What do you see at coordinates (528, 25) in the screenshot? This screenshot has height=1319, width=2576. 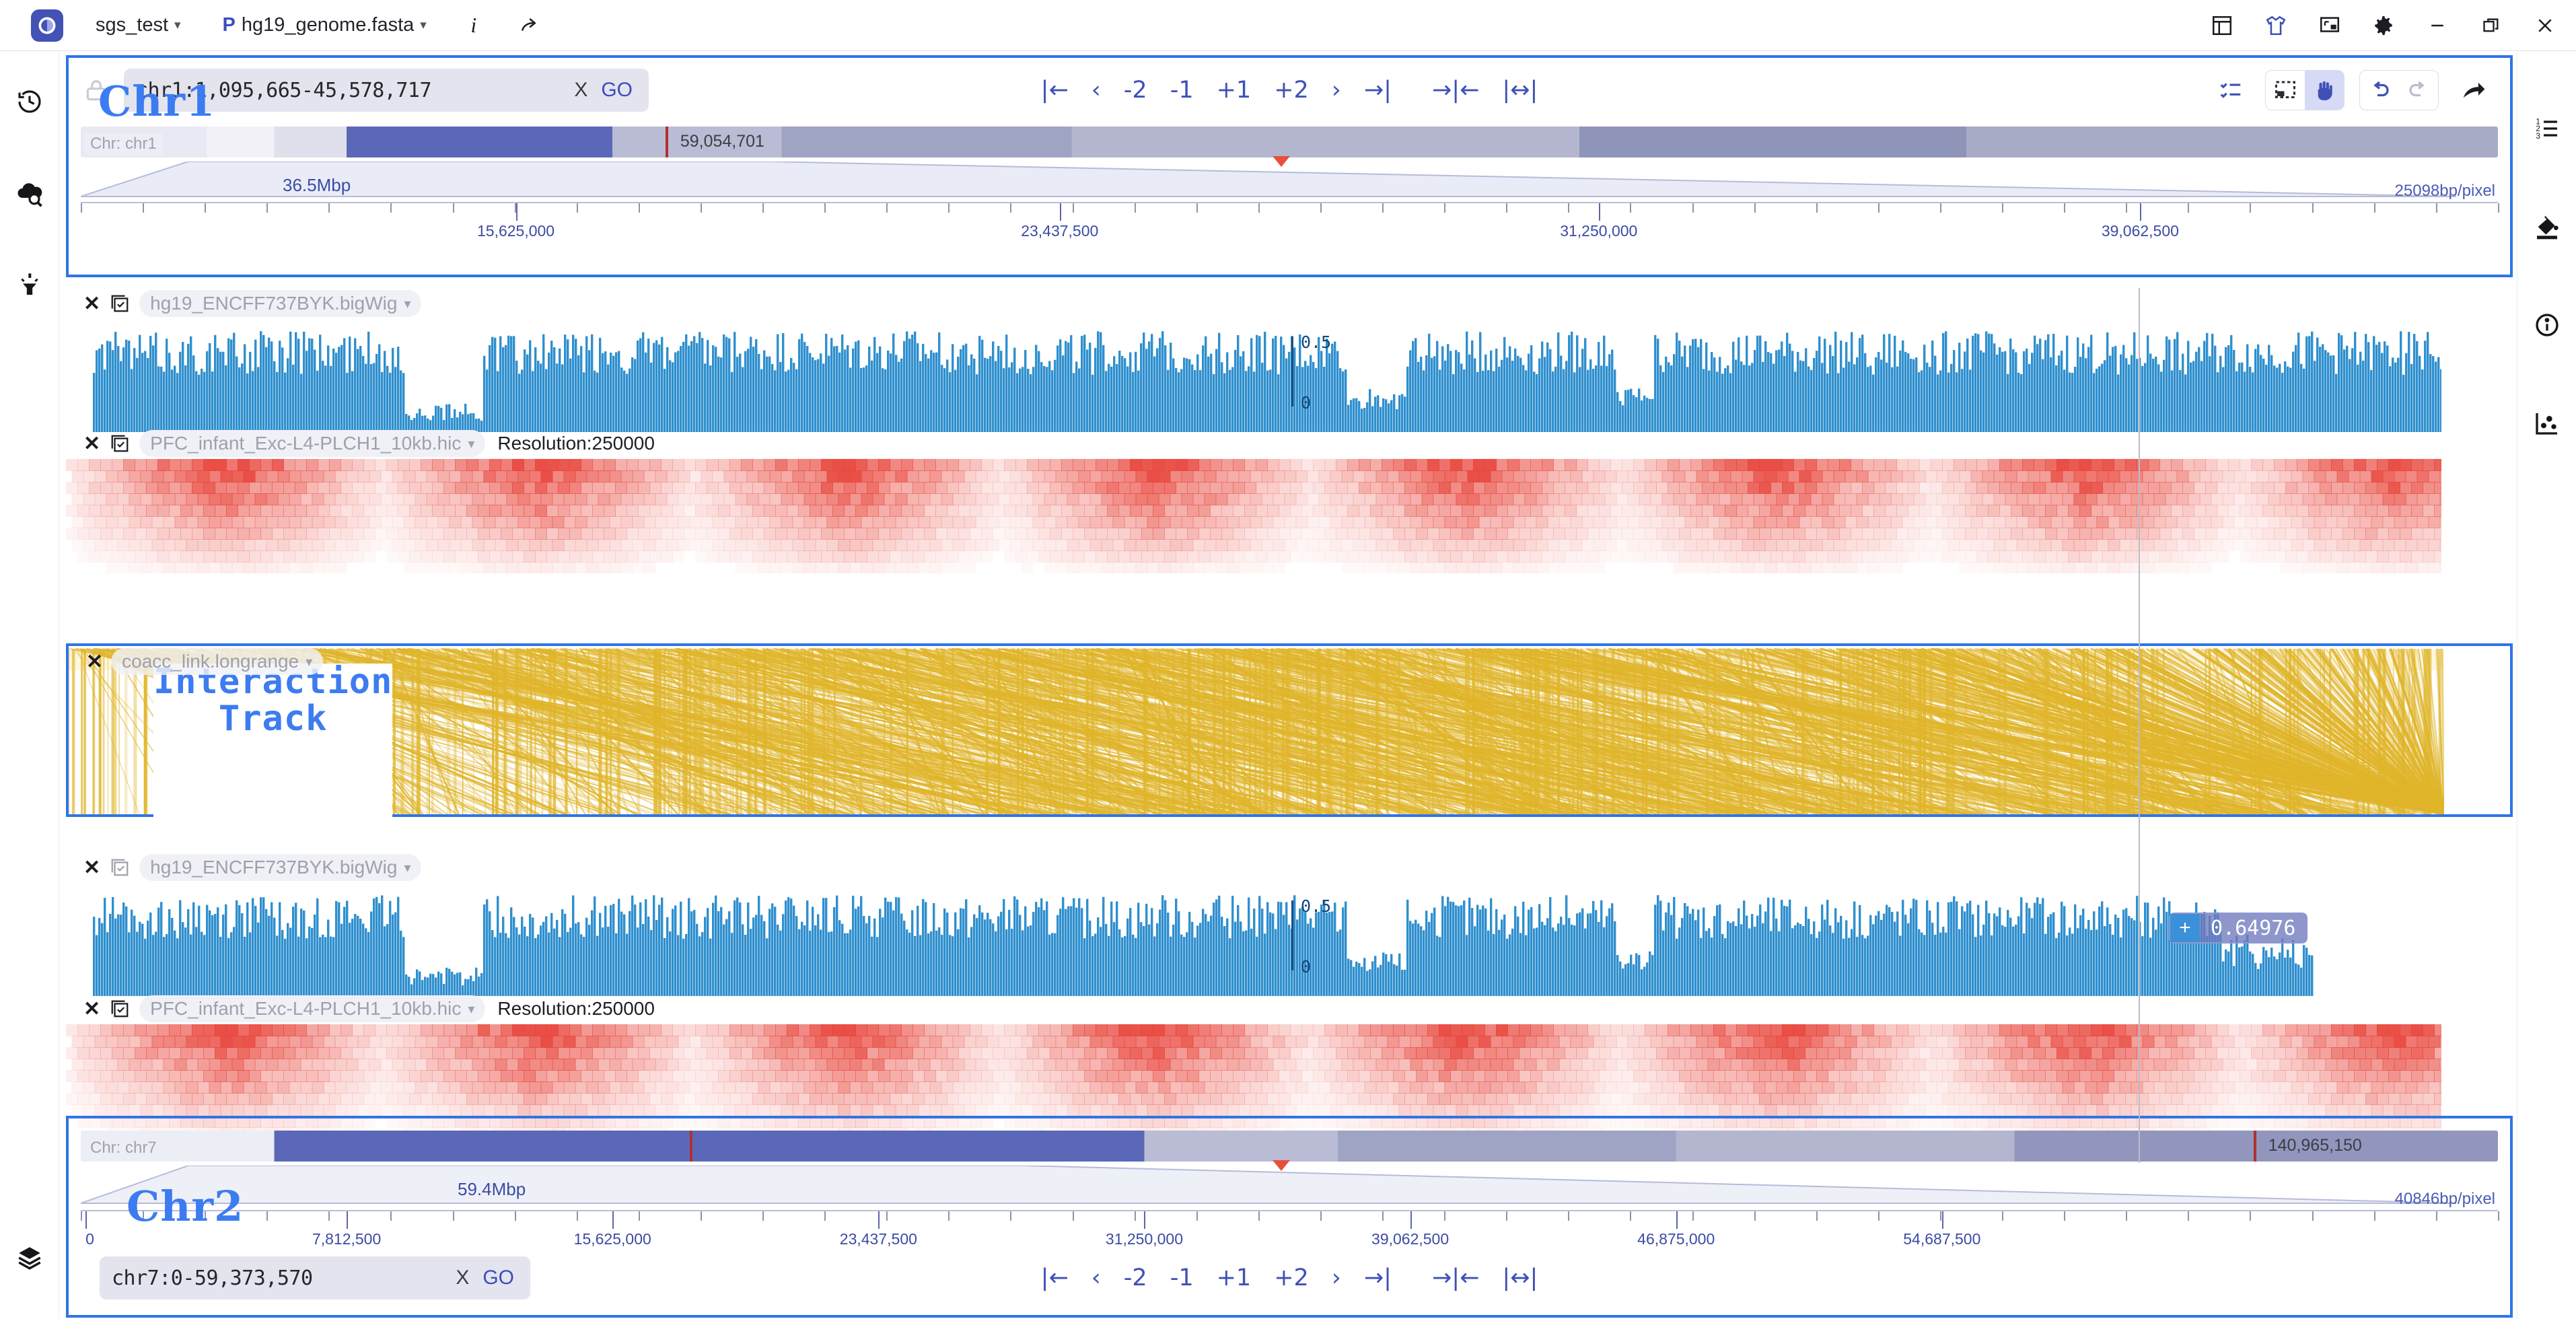 I see `share-icon` at bounding box center [528, 25].